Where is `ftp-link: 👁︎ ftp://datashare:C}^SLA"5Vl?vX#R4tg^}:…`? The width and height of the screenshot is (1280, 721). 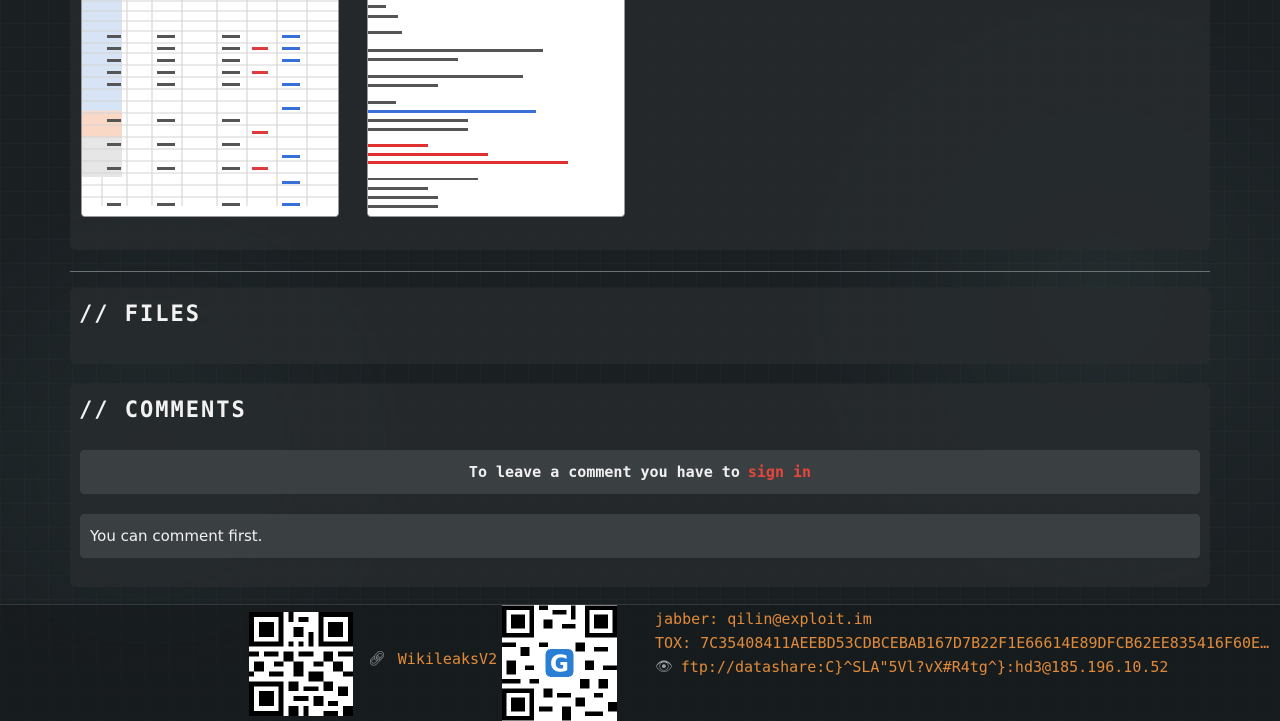
ftp-link: 👁︎ ftp://datashare:C}^SLA"5Vl?vX#R4tg^}:… is located at coordinates (965, 667).